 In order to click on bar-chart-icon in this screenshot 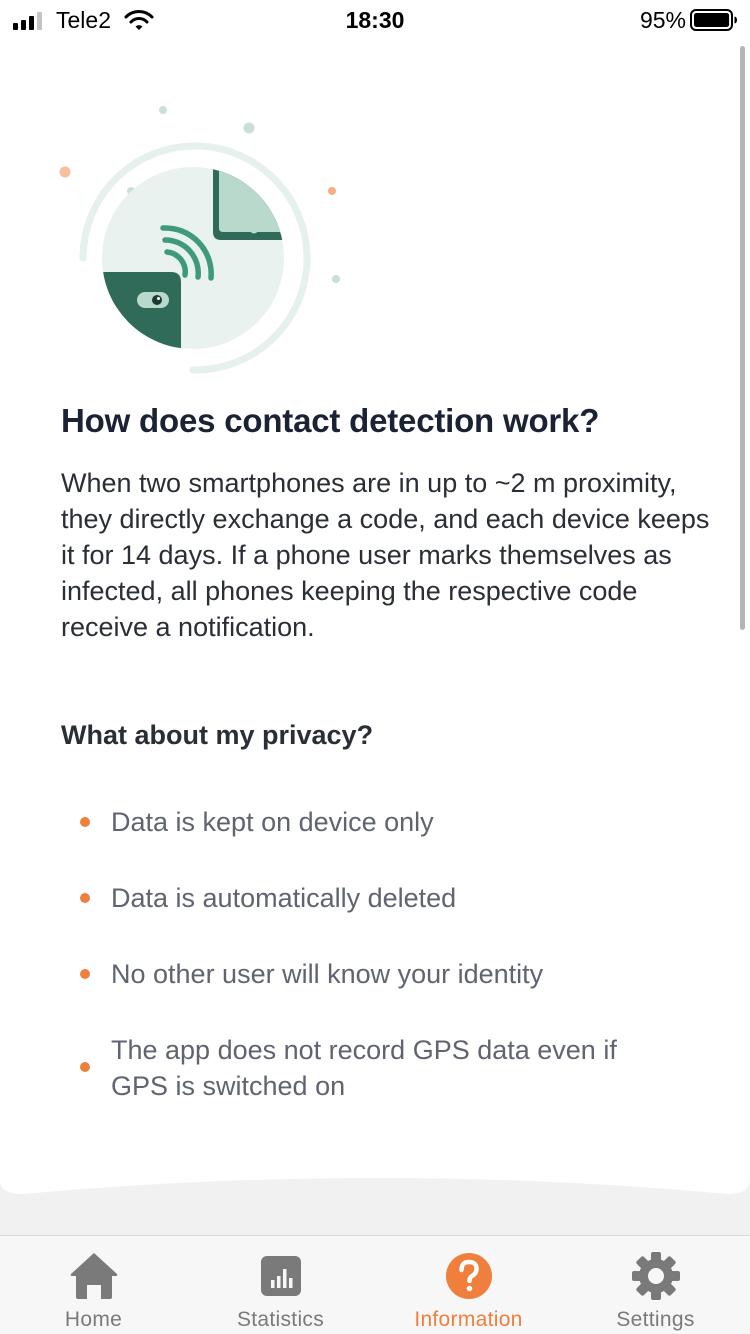, I will do `click(281, 1276)`.